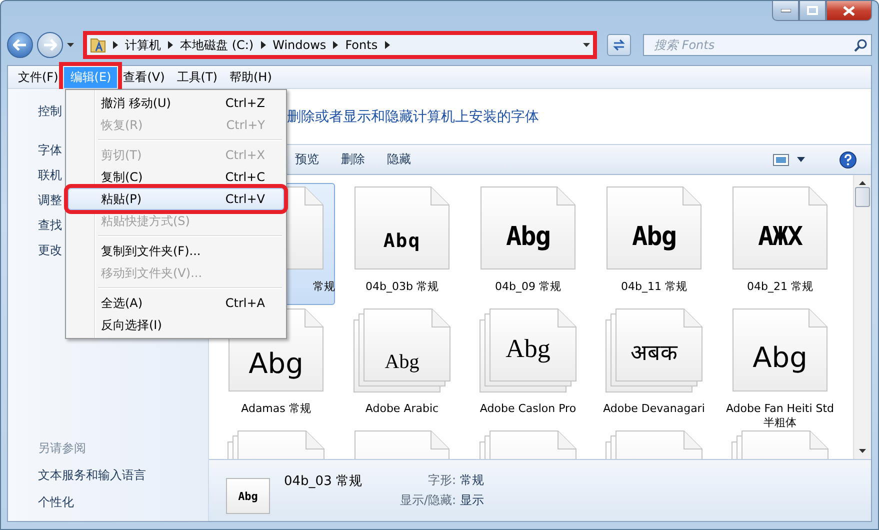  What do you see at coordinates (528, 409) in the screenshot?
I see `font-name: Adobe Caslon Pro` at bounding box center [528, 409].